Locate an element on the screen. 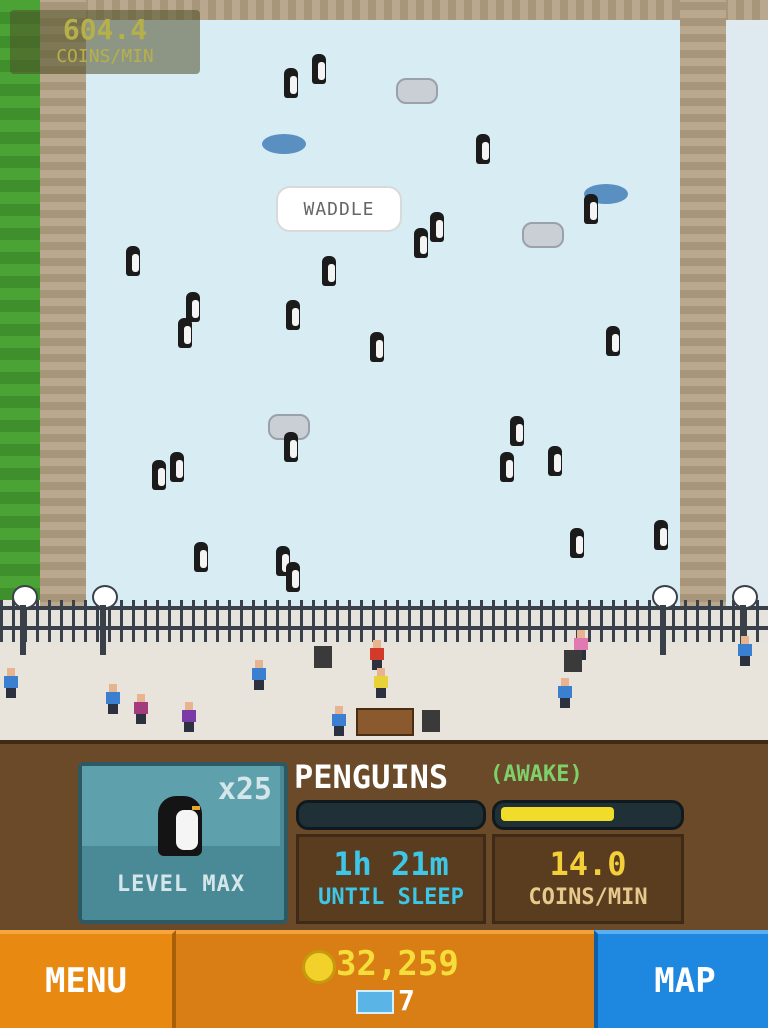 Image resolution: width=768 pixels, height=1028 pixels. map-button-label: MAP is located at coordinates (685, 981).